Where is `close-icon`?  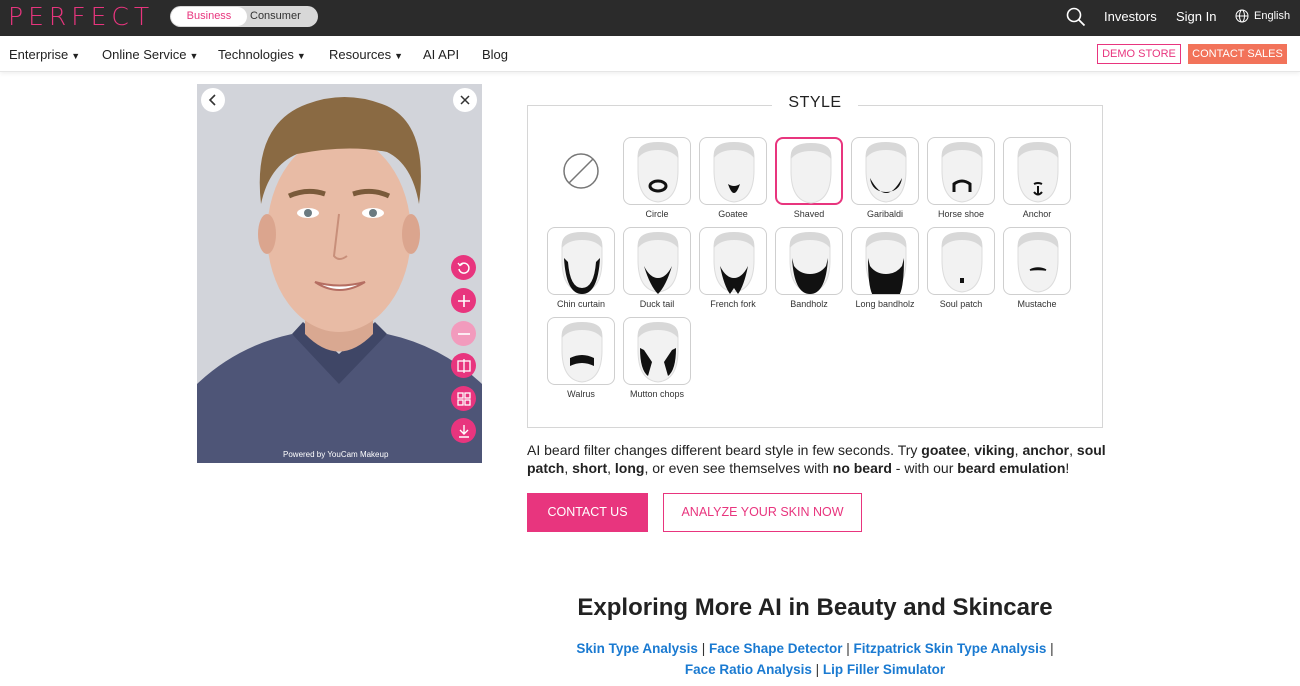
close-icon is located at coordinates (465, 100).